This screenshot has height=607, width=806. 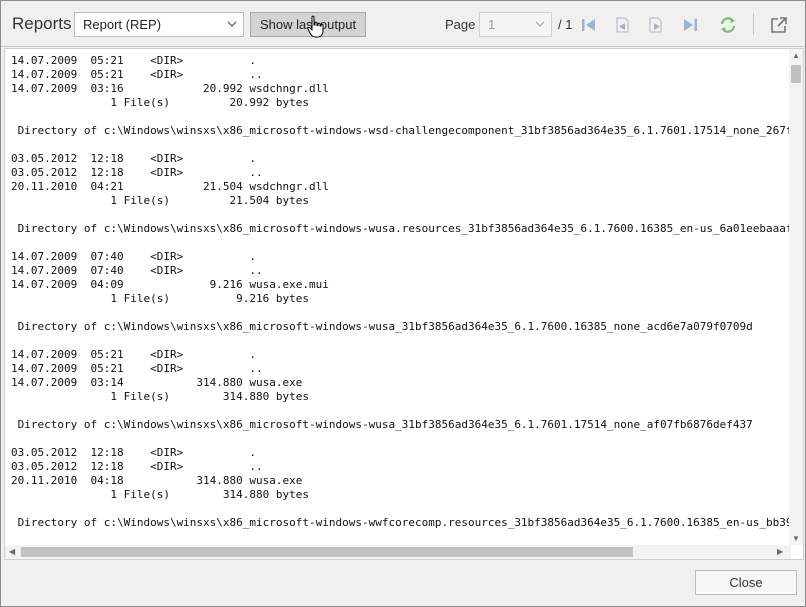 What do you see at coordinates (515, 24) in the screenshot?
I see `page-select: 1` at bounding box center [515, 24].